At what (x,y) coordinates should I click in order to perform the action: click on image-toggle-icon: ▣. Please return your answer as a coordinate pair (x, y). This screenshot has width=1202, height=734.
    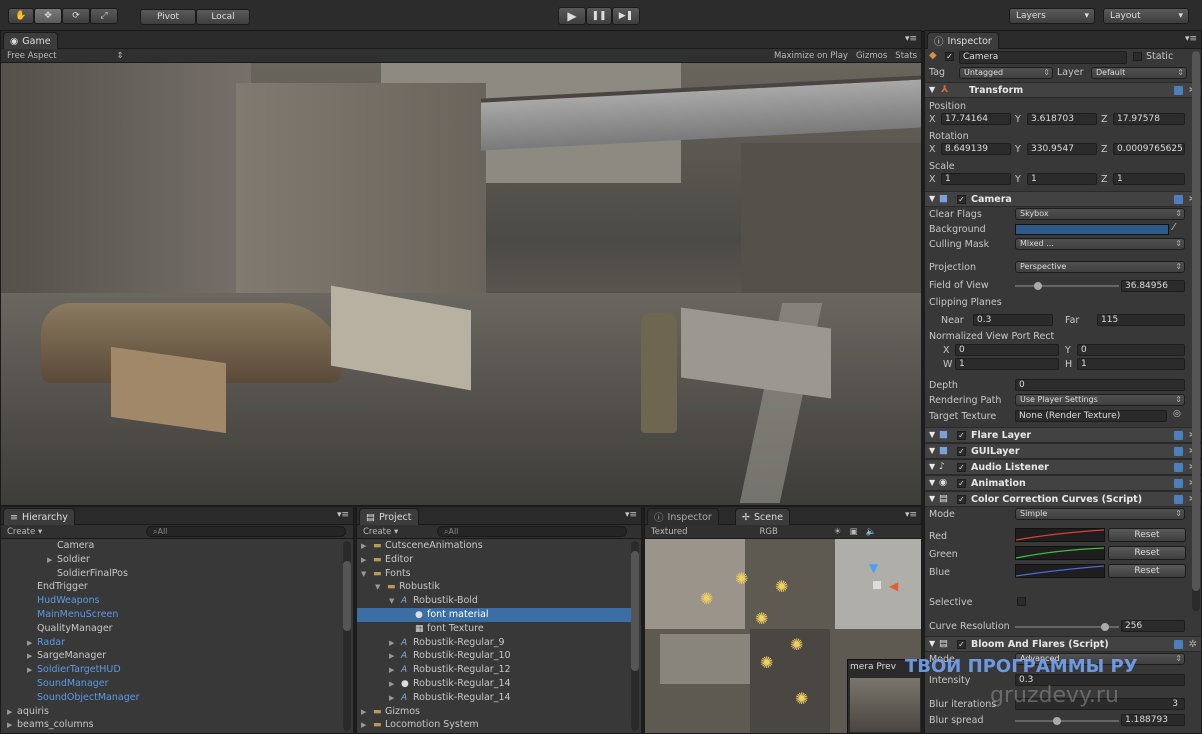
    Looking at the image, I should click on (853, 532).